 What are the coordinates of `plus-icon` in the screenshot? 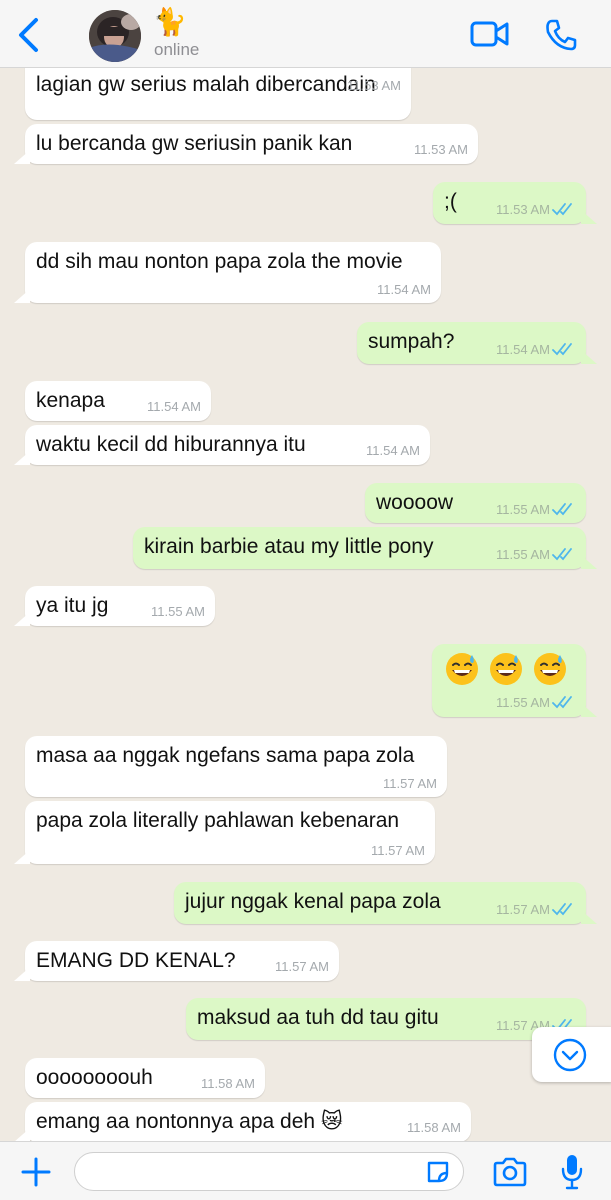 It's located at (36, 1172).